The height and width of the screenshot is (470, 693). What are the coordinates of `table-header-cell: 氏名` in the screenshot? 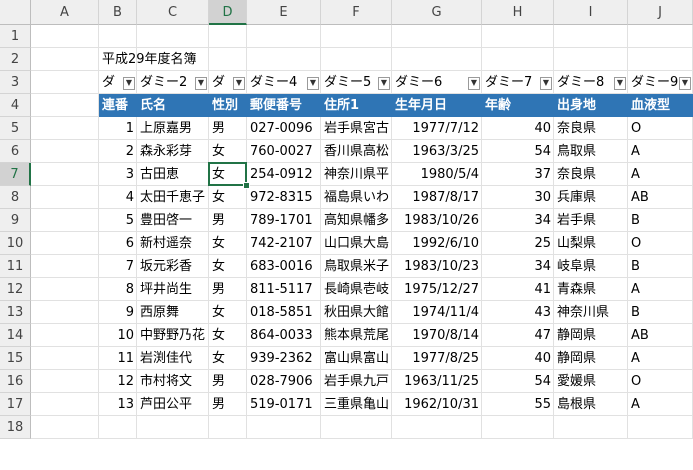 It's located at (173, 105).